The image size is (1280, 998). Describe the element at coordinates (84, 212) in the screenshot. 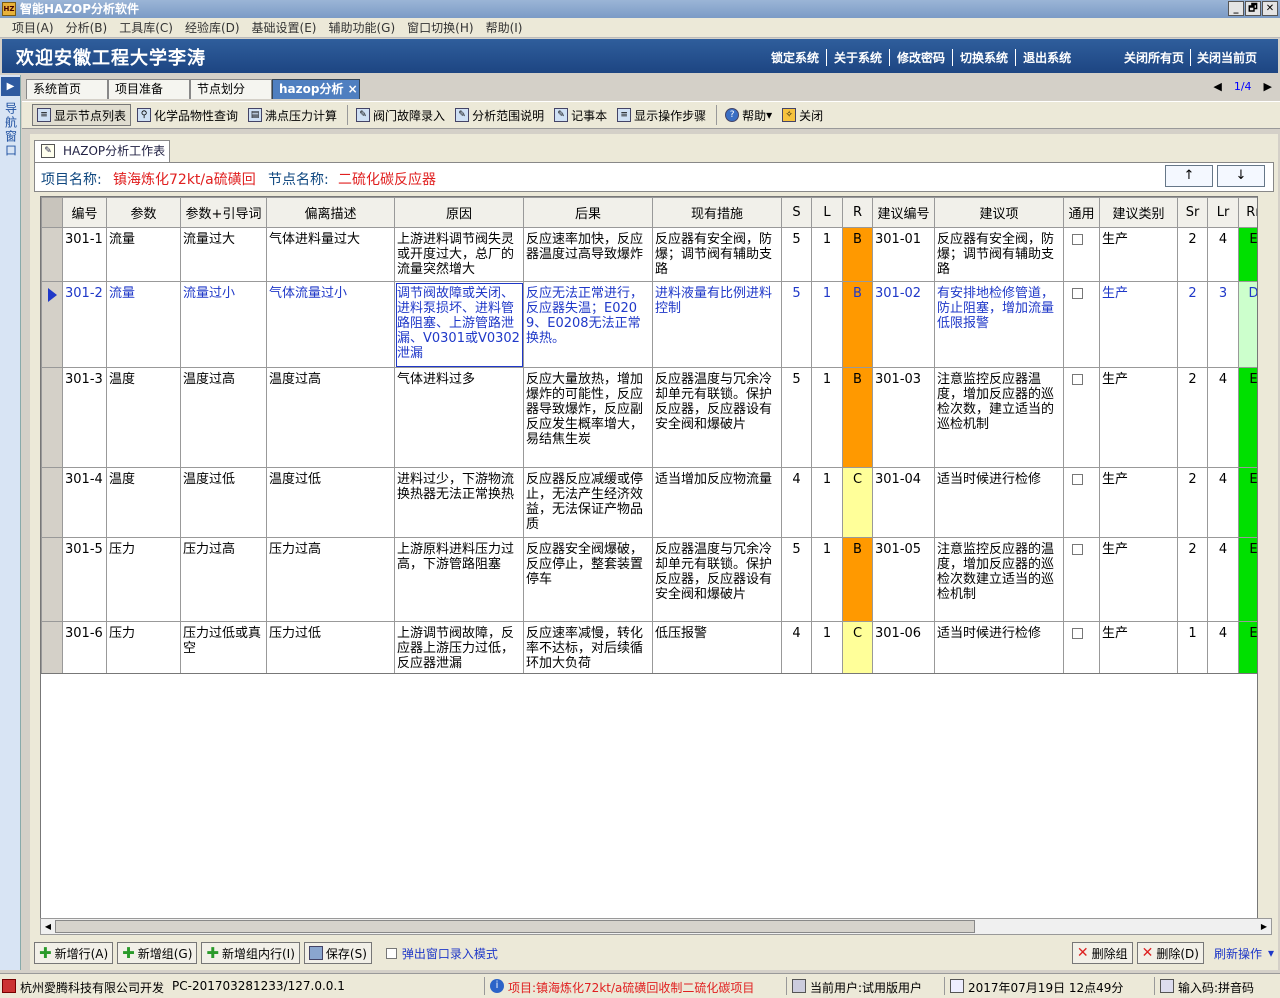

I see `column-header: 编号` at that location.